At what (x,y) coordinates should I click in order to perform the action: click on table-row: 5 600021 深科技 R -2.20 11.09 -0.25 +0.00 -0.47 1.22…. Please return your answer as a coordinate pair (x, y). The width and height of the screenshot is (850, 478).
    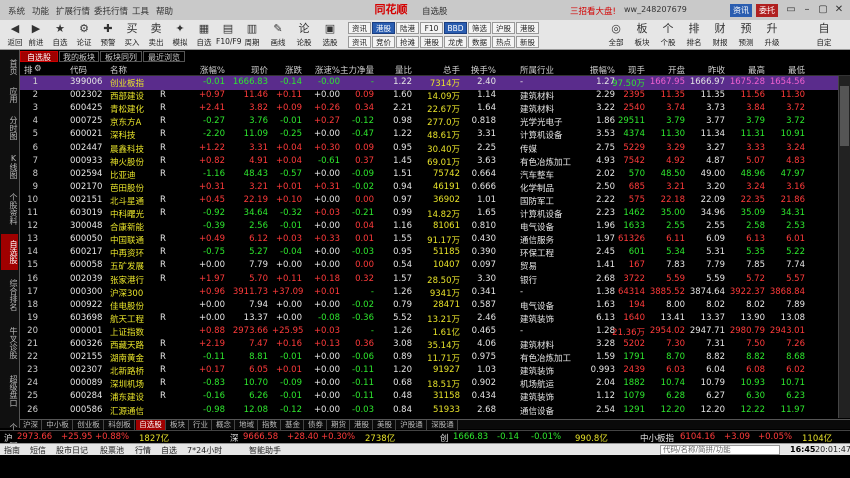
    Looking at the image, I should click on (435, 135).